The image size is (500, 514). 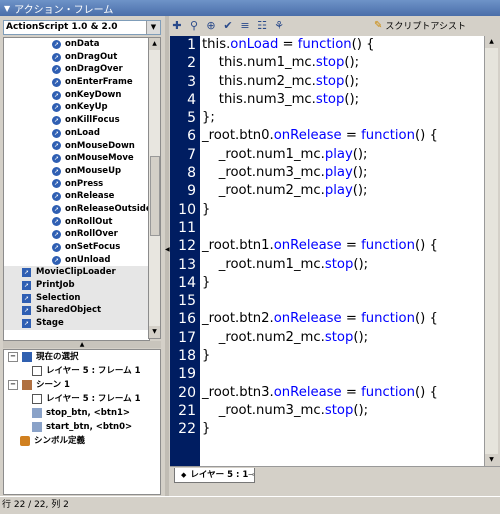 I want to click on pencil-icon: ✎, so click(x=378, y=25).